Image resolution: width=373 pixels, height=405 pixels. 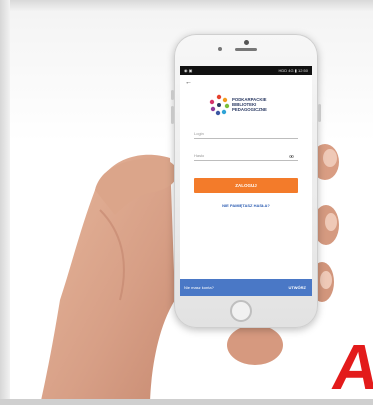 I want to click on back-arrow-icon: ←, so click(x=188, y=82).